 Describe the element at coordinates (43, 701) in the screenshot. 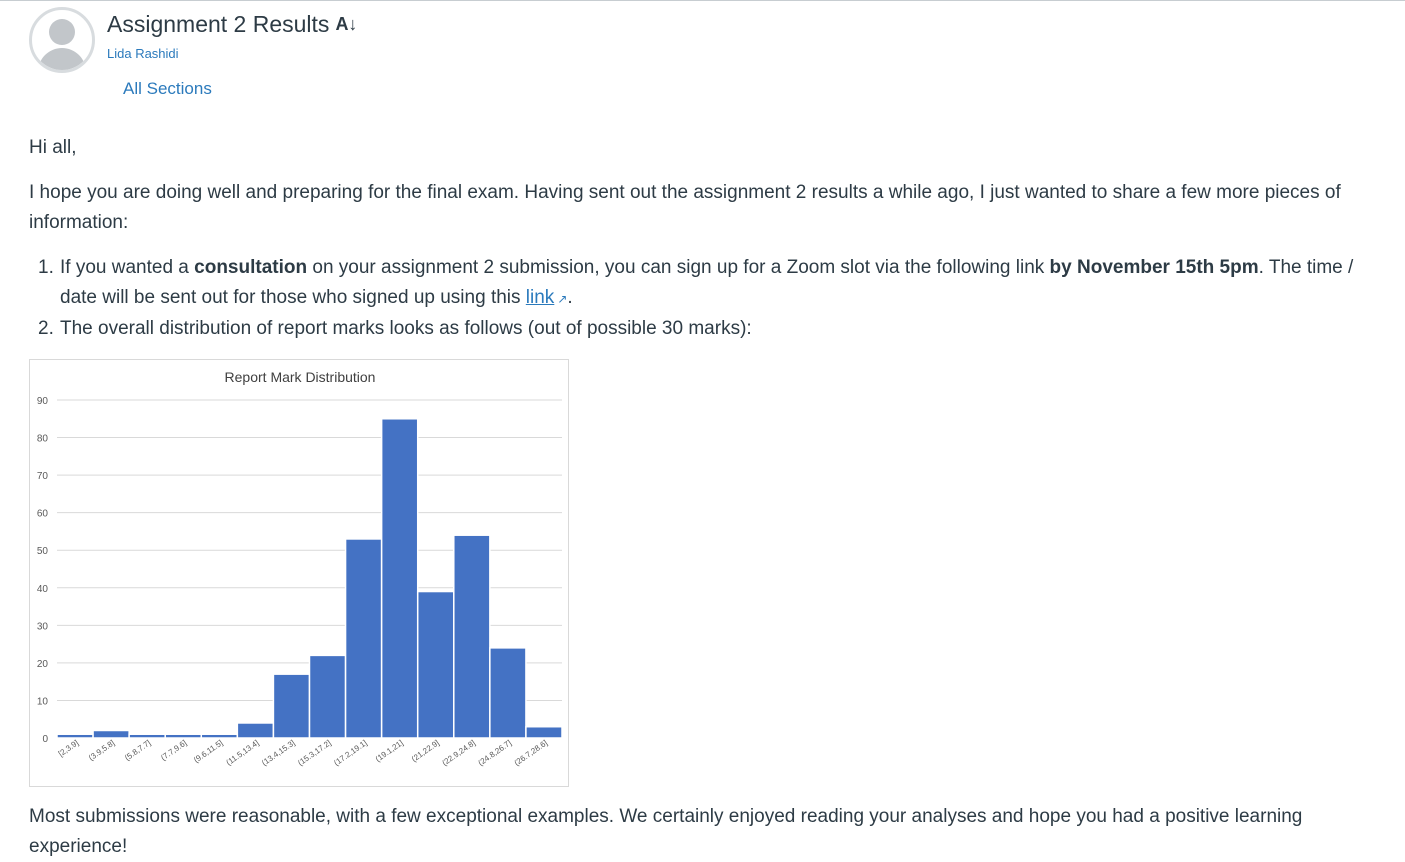

I see `y-tick-label: 10` at that location.